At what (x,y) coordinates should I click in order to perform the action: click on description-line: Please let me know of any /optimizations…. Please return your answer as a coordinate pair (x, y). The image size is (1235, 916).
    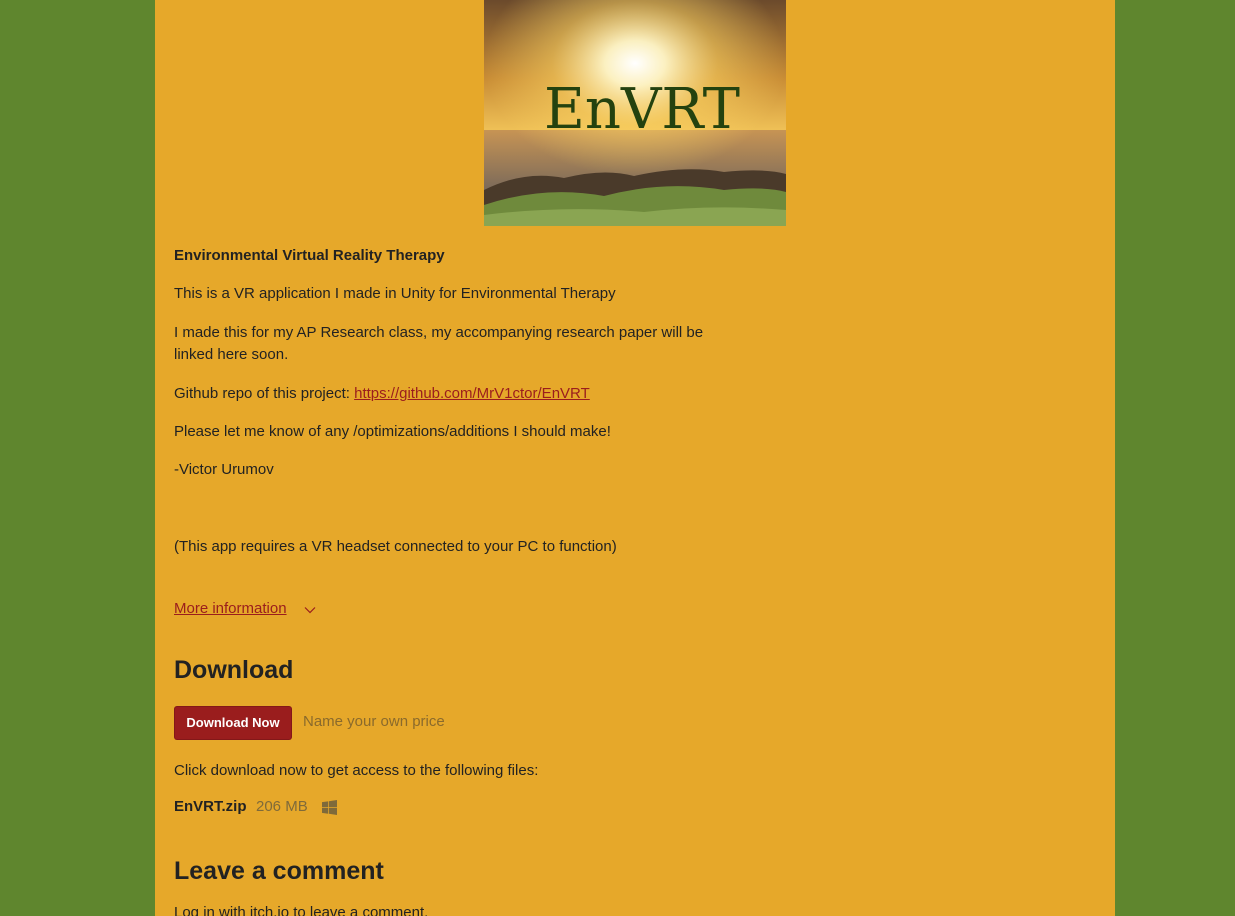
    Looking at the image, I should click on (392, 431).